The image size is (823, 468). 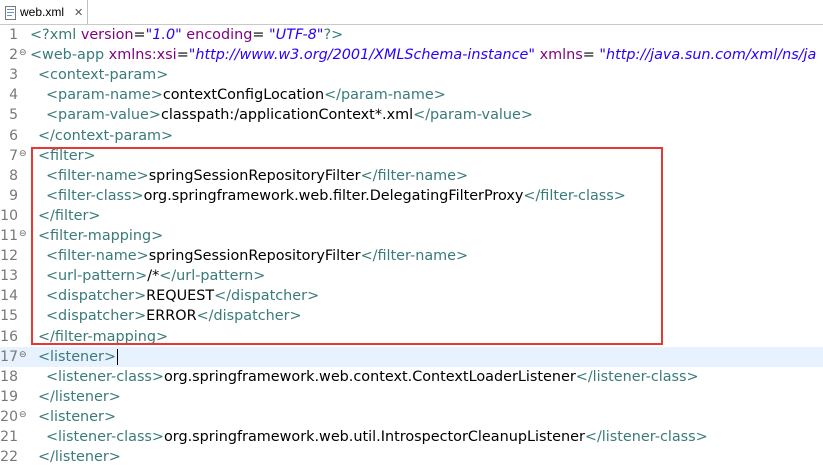 I want to click on line-number: 12, so click(x=9, y=256).